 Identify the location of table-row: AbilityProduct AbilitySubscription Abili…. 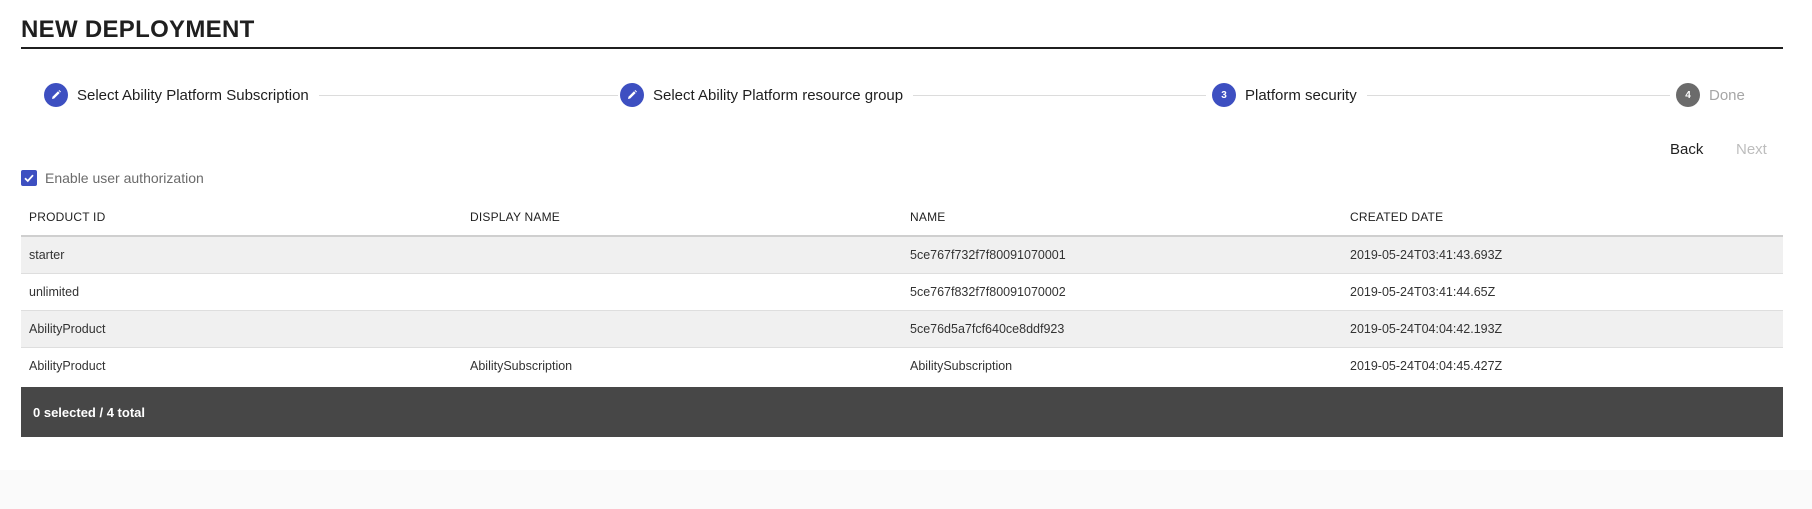
(902, 366).